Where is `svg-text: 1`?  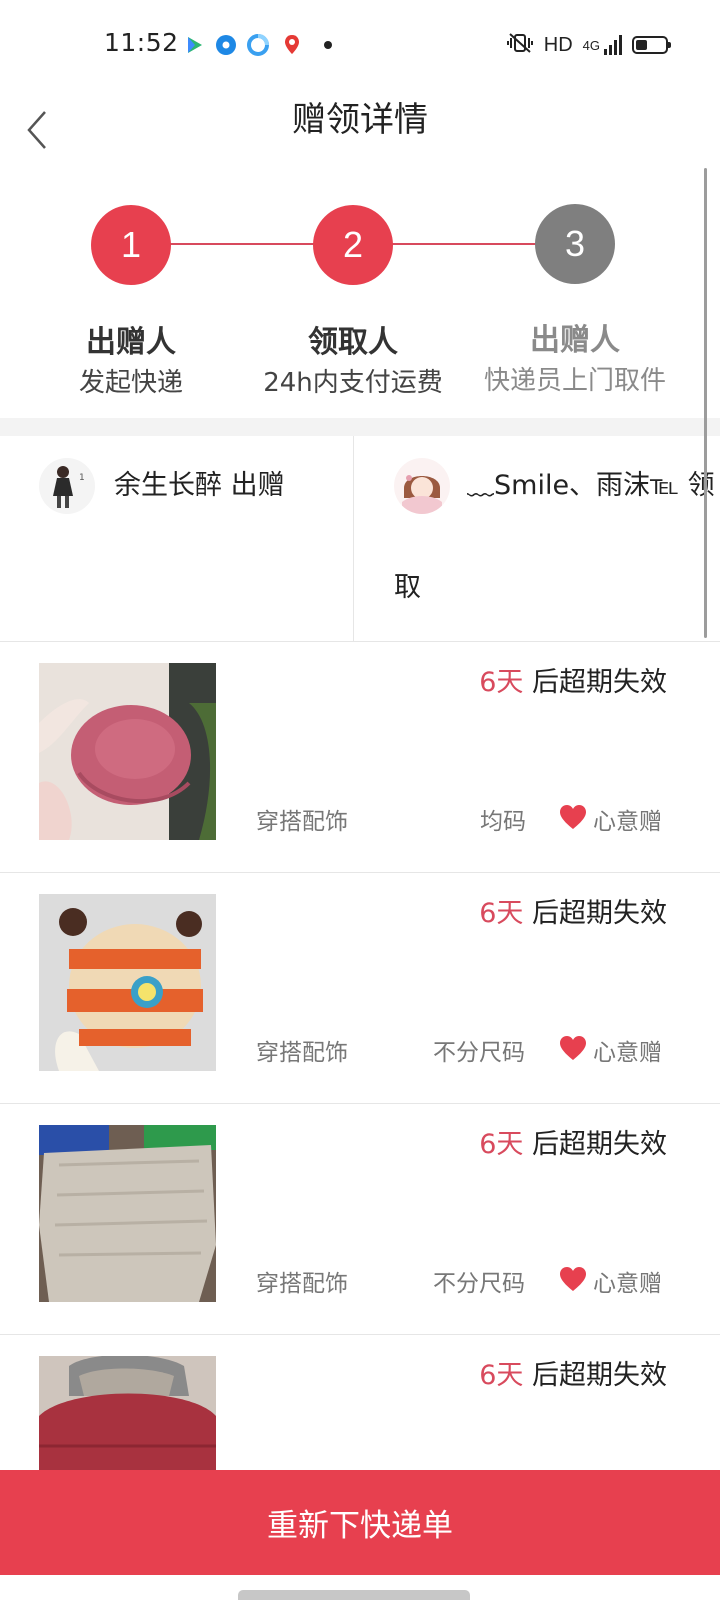
svg-text: 1 is located at coordinates (82, 478).